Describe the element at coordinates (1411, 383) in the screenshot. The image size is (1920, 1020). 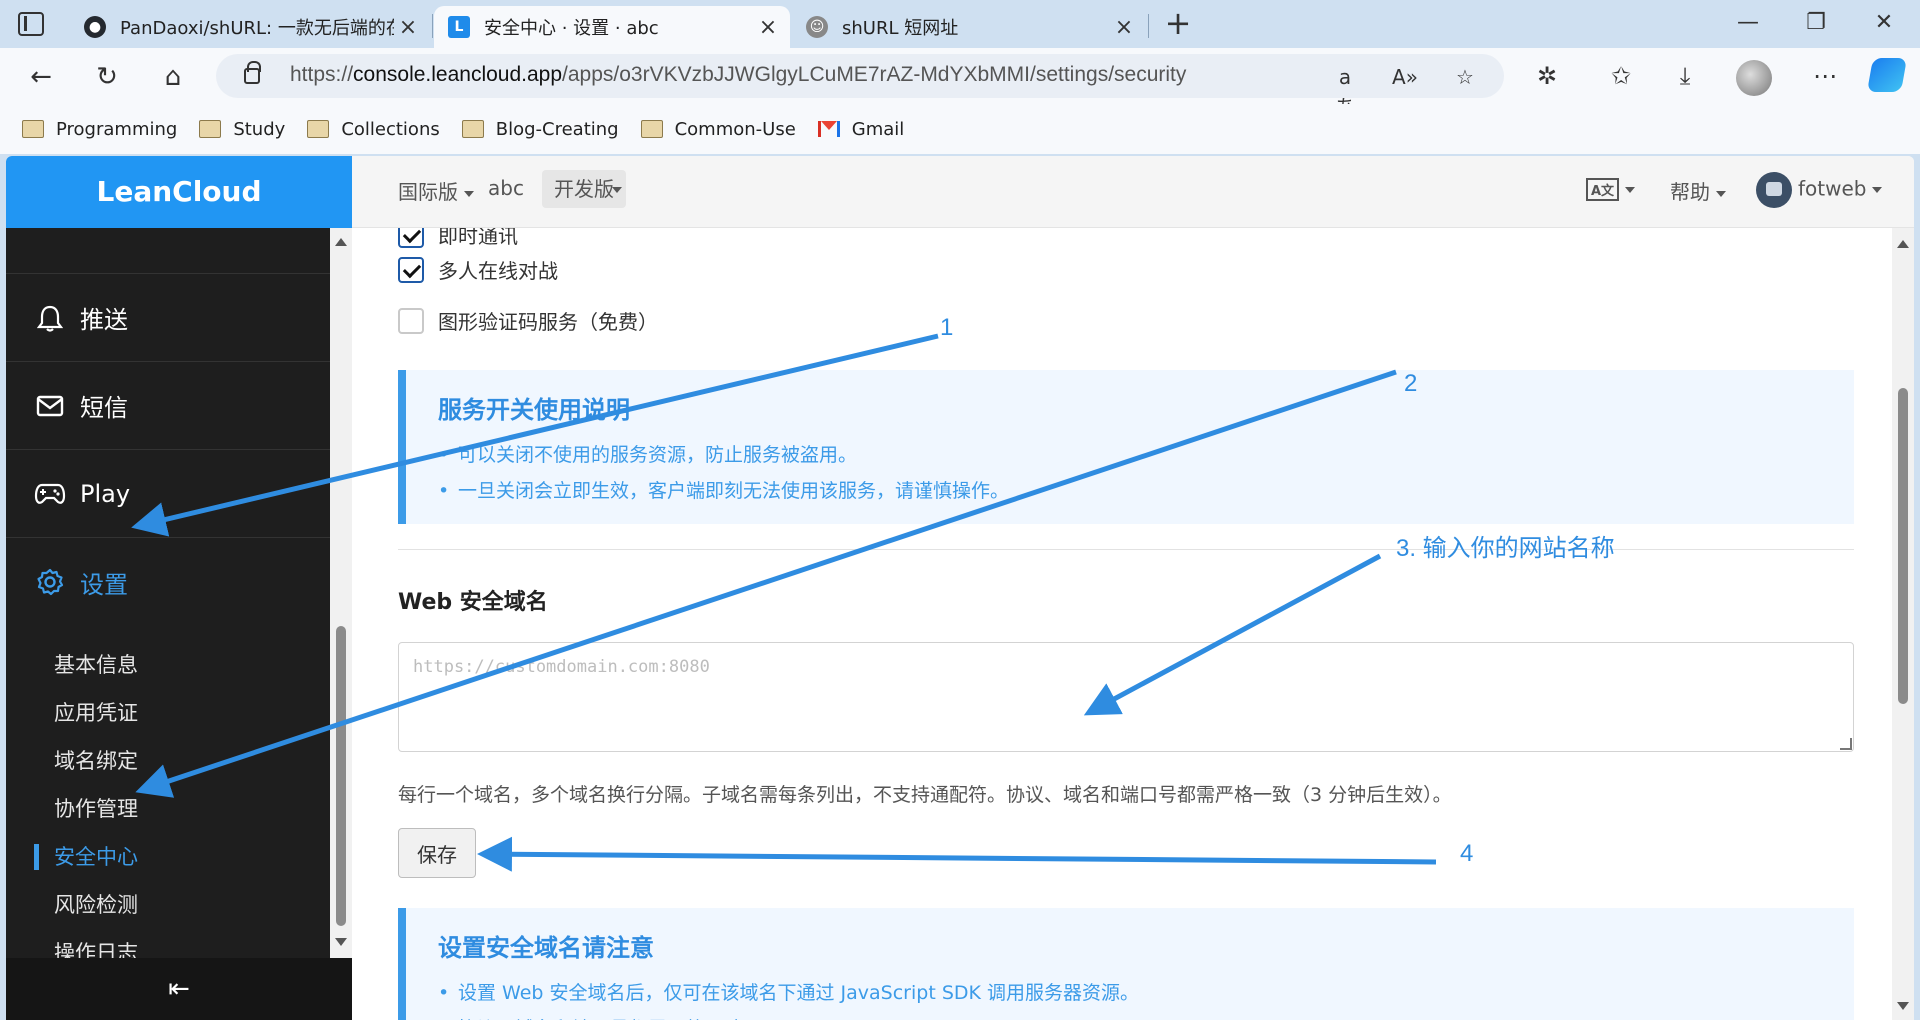
I see `annotation-label-2: 2` at that location.